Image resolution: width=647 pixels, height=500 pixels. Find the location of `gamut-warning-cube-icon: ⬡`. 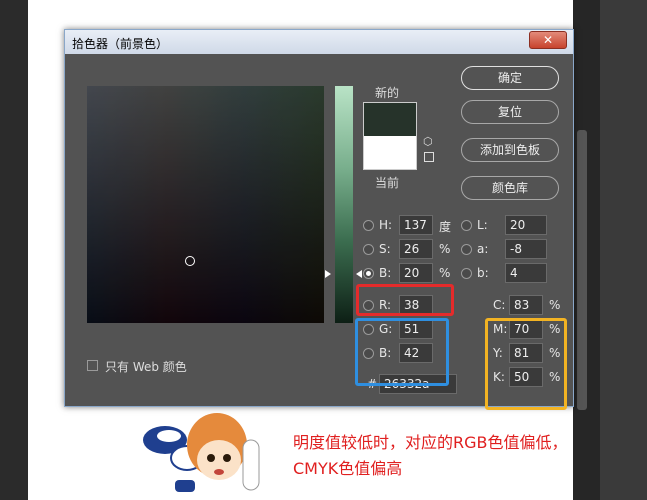

gamut-warning-cube-icon: ⬡ is located at coordinates (429, 142).